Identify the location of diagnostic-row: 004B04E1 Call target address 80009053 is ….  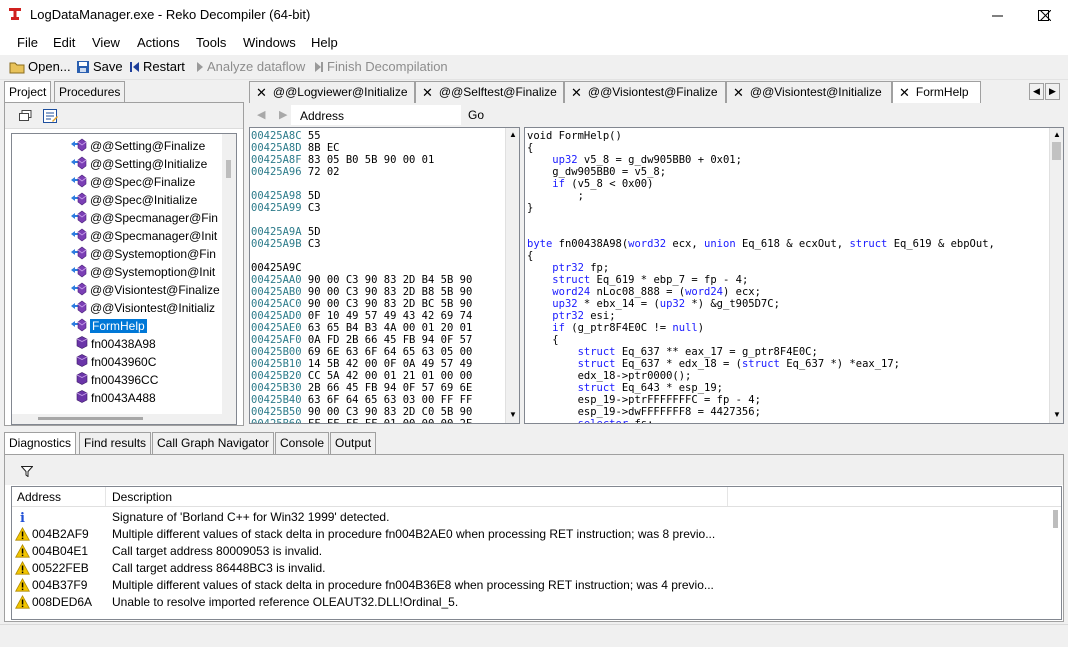
(527, 551).